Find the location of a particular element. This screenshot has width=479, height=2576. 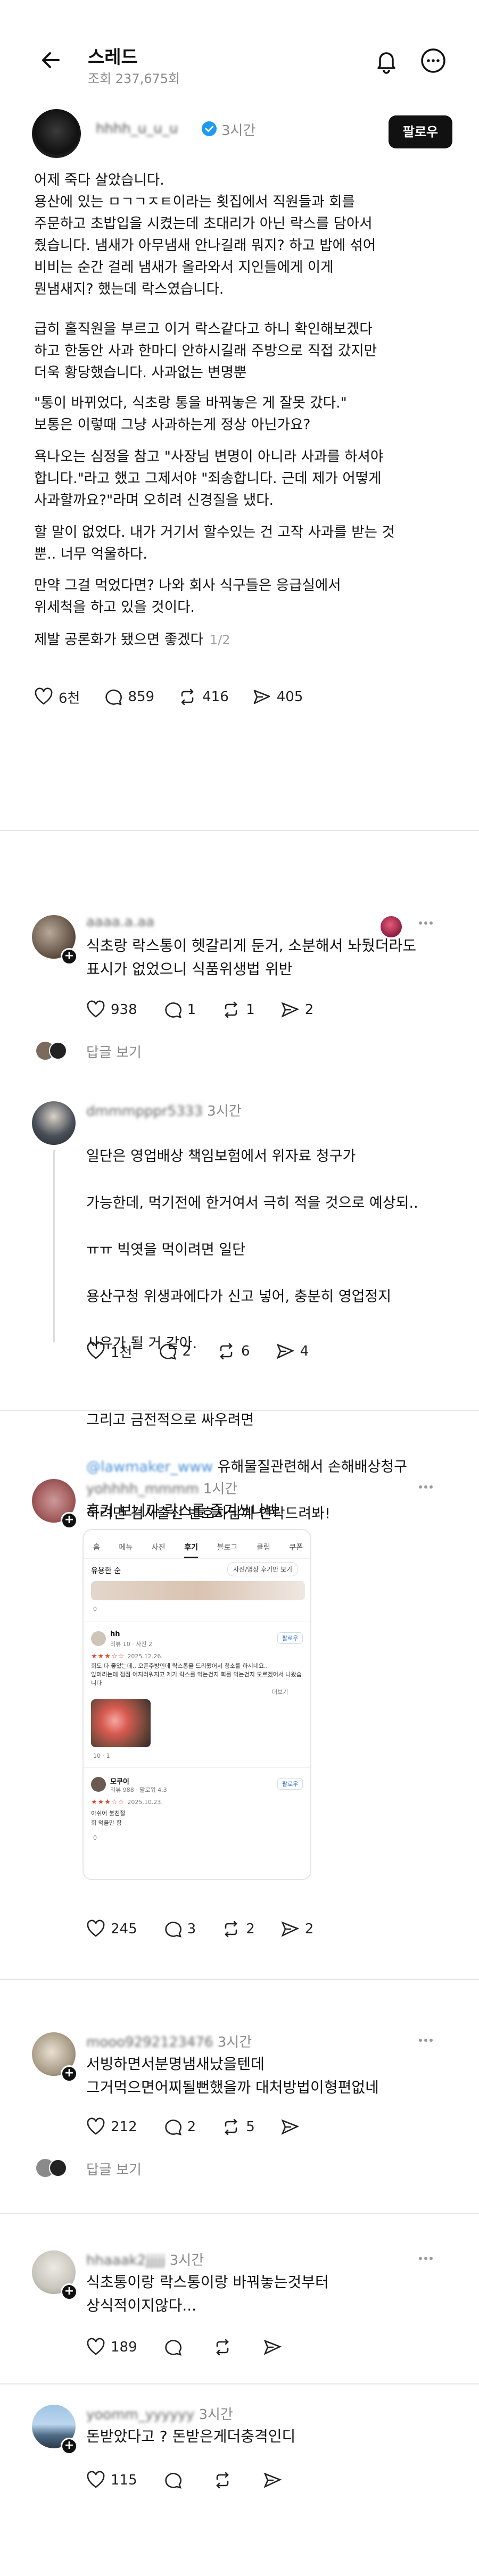

repost-button: 2 is located at coordinates (238, 1929).